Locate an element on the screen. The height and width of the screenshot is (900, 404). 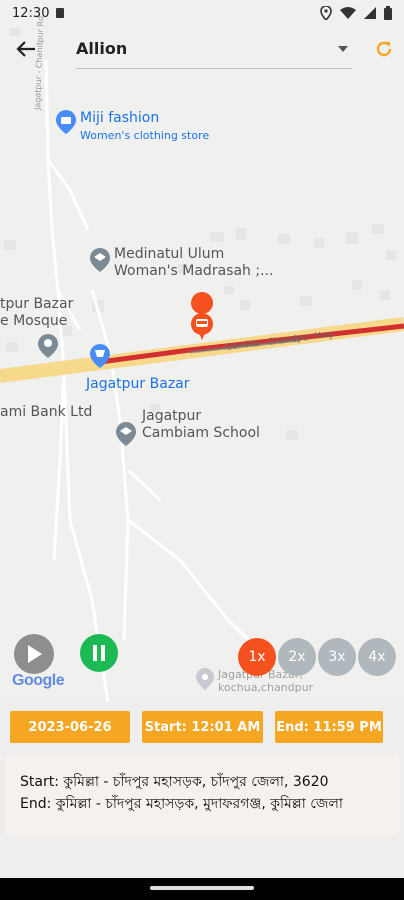
pause-button is located at coordinates (99, 653).